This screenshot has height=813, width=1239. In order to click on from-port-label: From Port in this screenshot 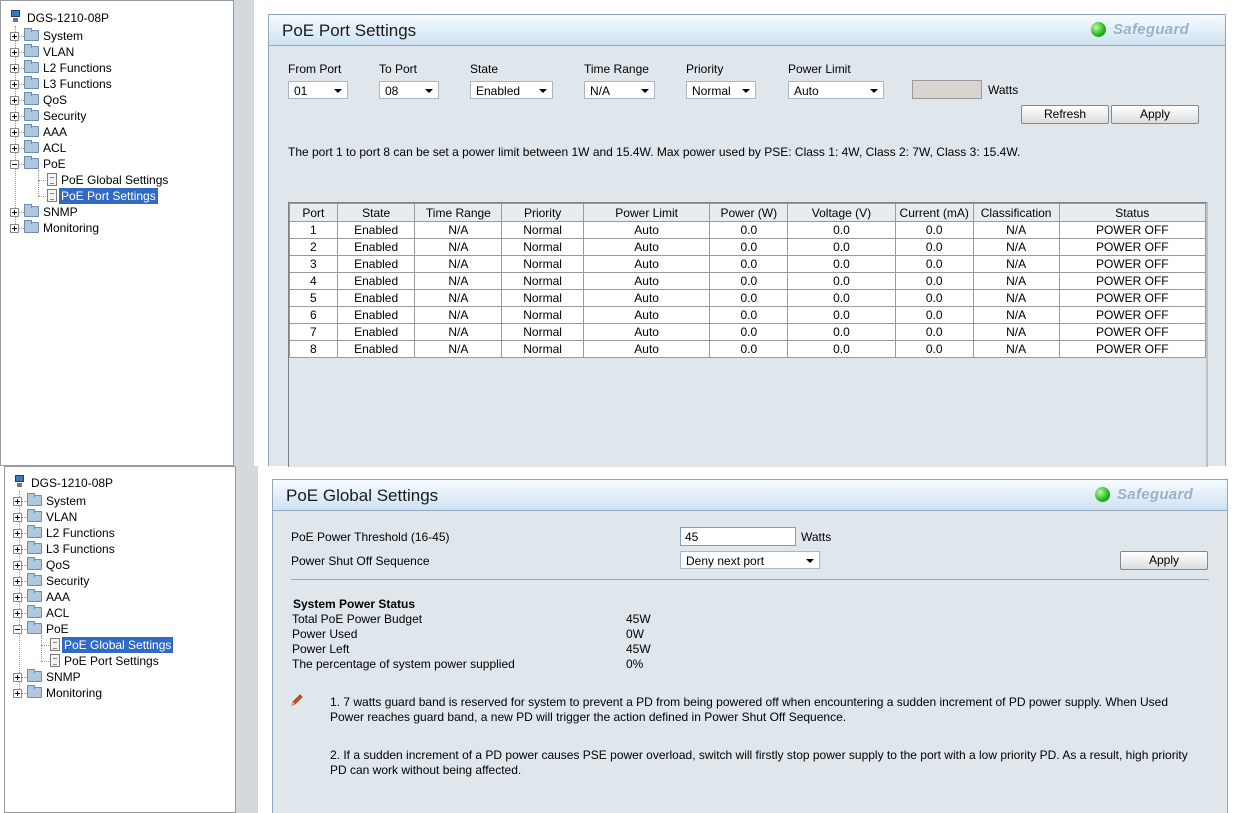, I will do `click(315, 69)`.